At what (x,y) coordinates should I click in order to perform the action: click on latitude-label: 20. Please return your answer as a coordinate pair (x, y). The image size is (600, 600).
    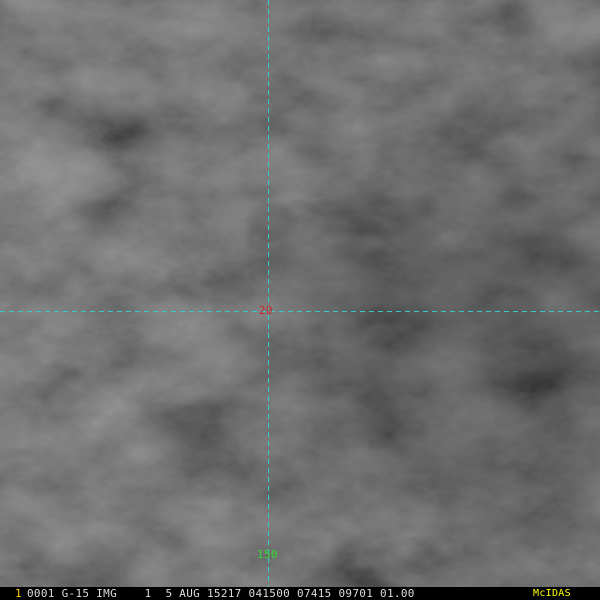
    Looking at the image, I should click on (266, 310).